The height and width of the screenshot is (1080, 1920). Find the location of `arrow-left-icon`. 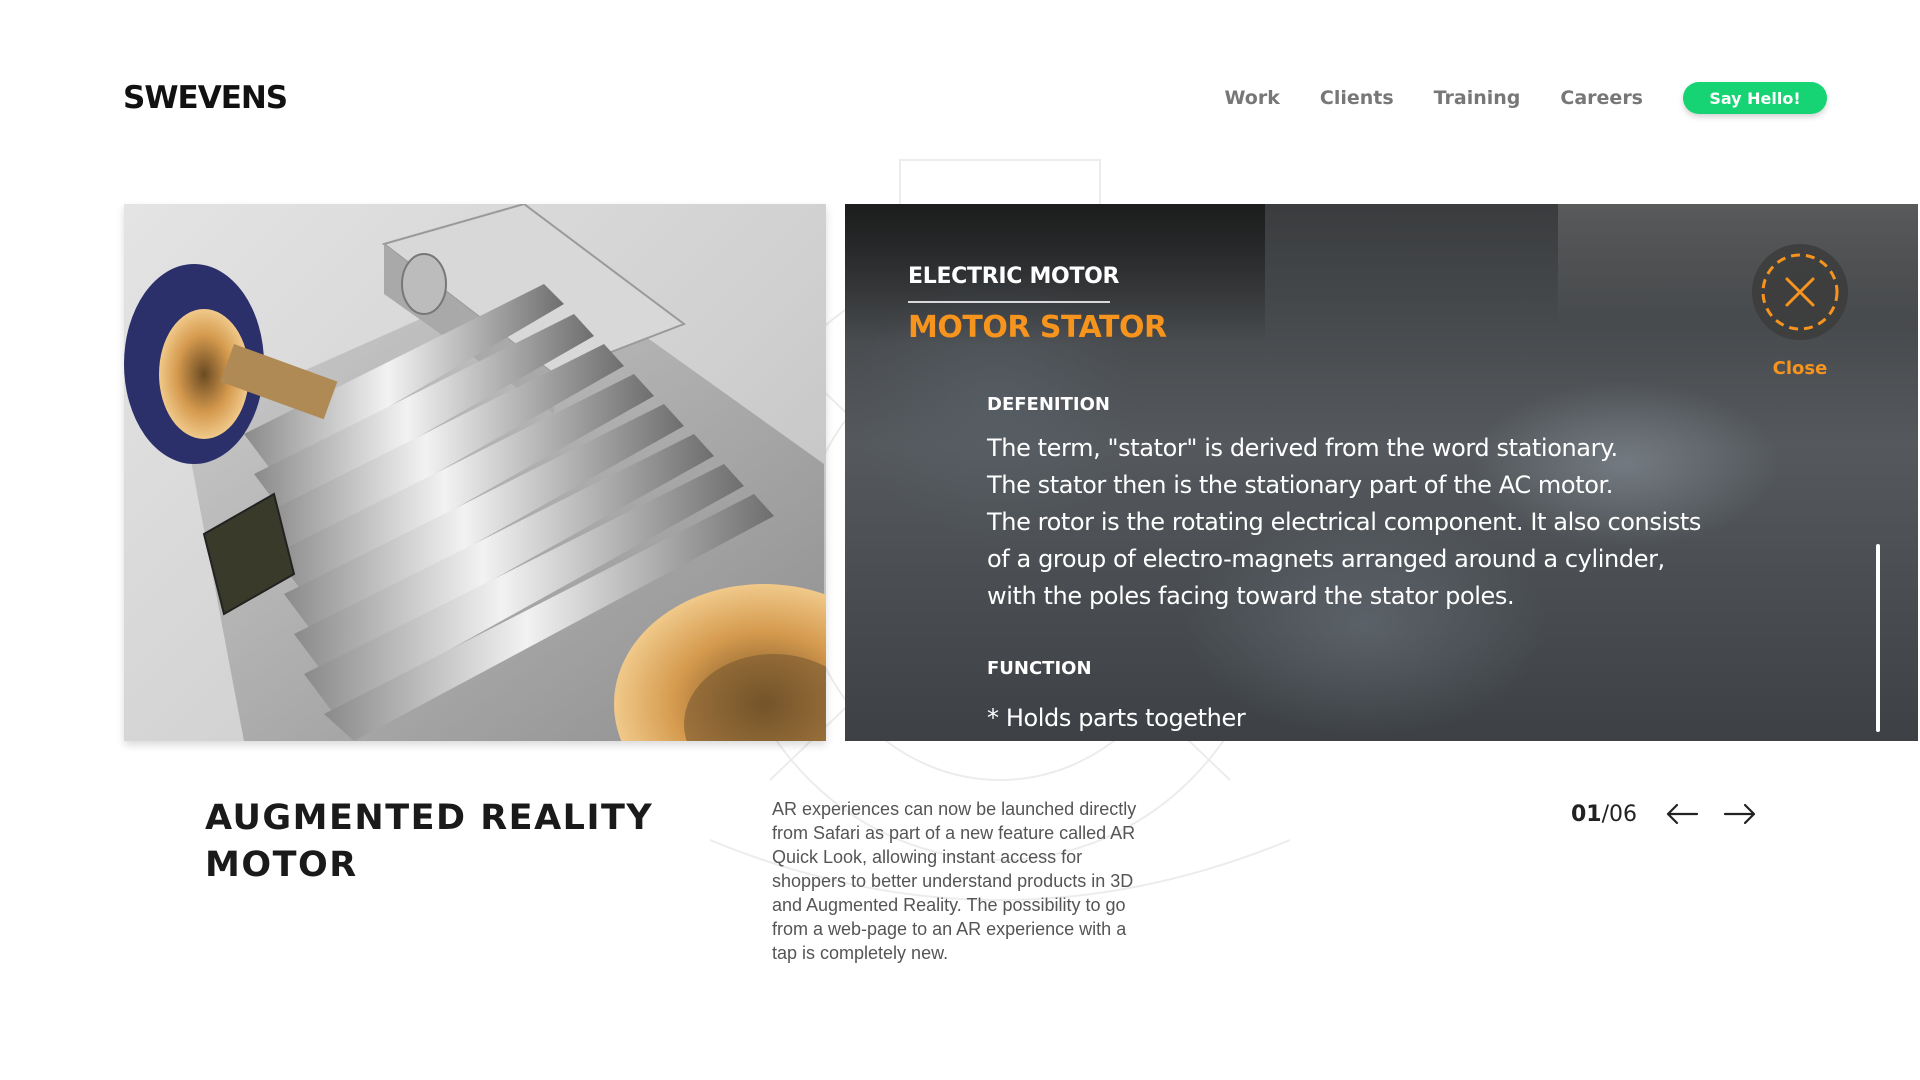

arrow-left-icon is located at coordinates (1682, 814).